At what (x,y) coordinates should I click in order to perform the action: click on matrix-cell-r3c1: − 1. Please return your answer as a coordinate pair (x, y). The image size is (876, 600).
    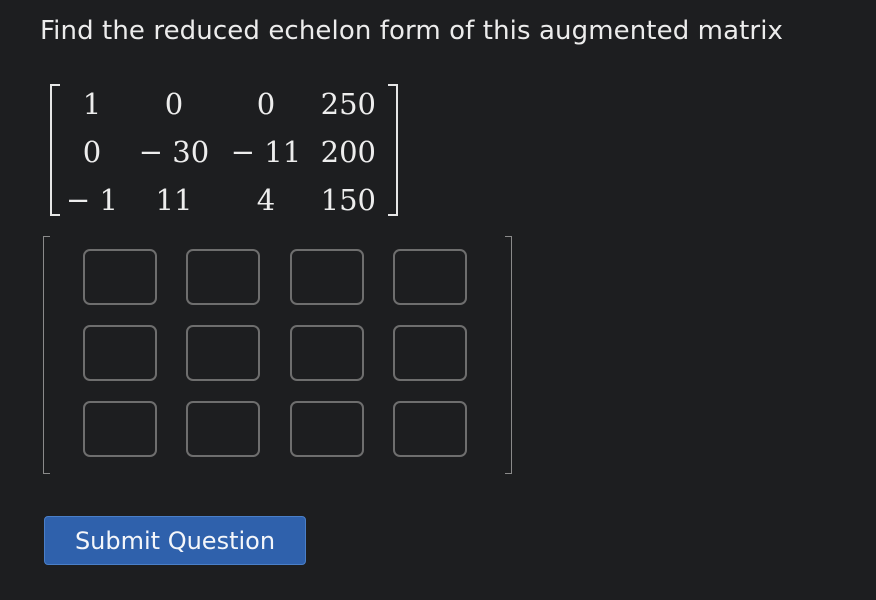
    Looking at the image, I should click on (92, 200).